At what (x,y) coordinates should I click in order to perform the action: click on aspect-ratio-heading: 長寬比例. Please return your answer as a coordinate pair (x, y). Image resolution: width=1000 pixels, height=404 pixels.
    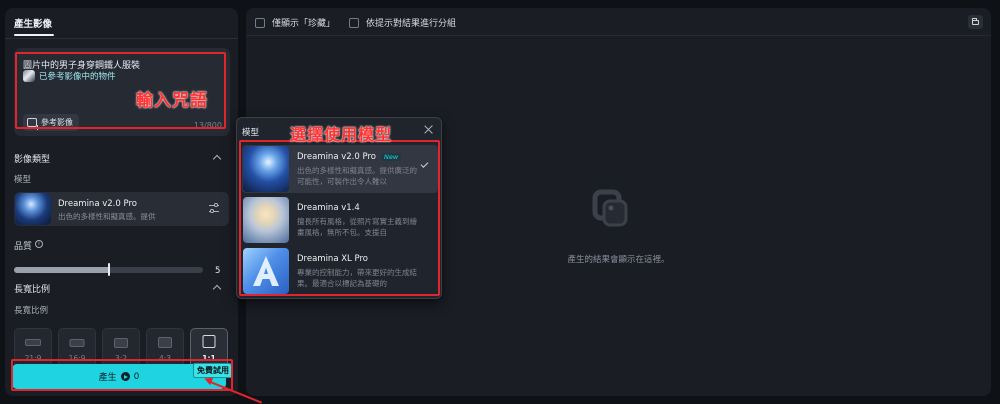
    Looking at the image, I should click on (32, 290).